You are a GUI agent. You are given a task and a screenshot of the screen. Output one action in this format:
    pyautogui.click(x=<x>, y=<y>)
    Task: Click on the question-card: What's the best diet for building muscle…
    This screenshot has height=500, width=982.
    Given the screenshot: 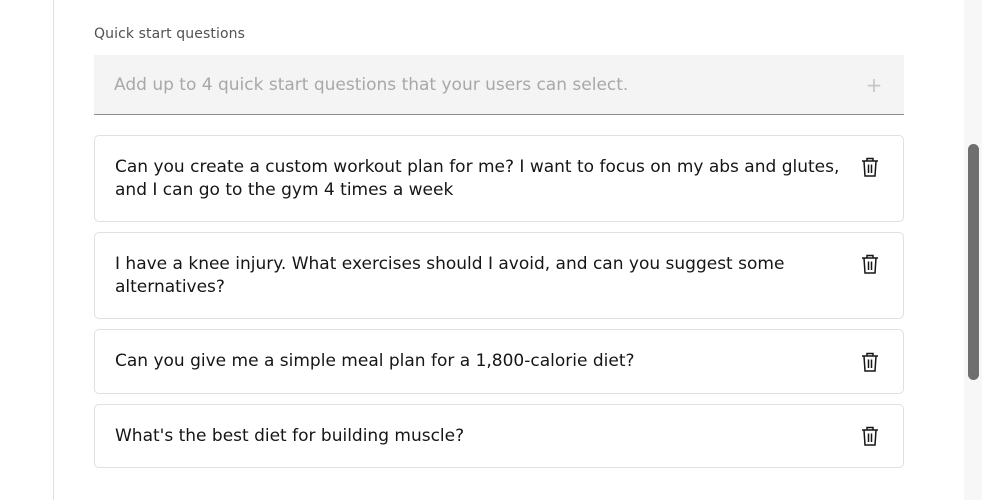 What is the action you would take?
    pyautogui.click(x=499, y=436)
    